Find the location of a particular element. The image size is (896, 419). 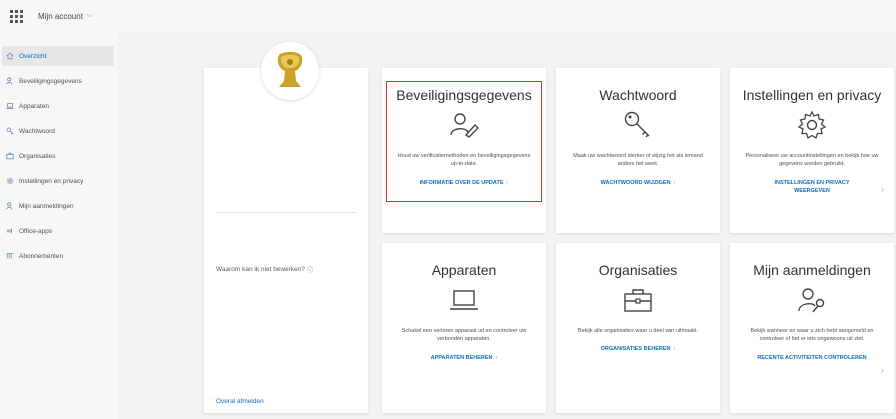

top-bar: Mijn account ⌵ is located at coordinates (448, 16).